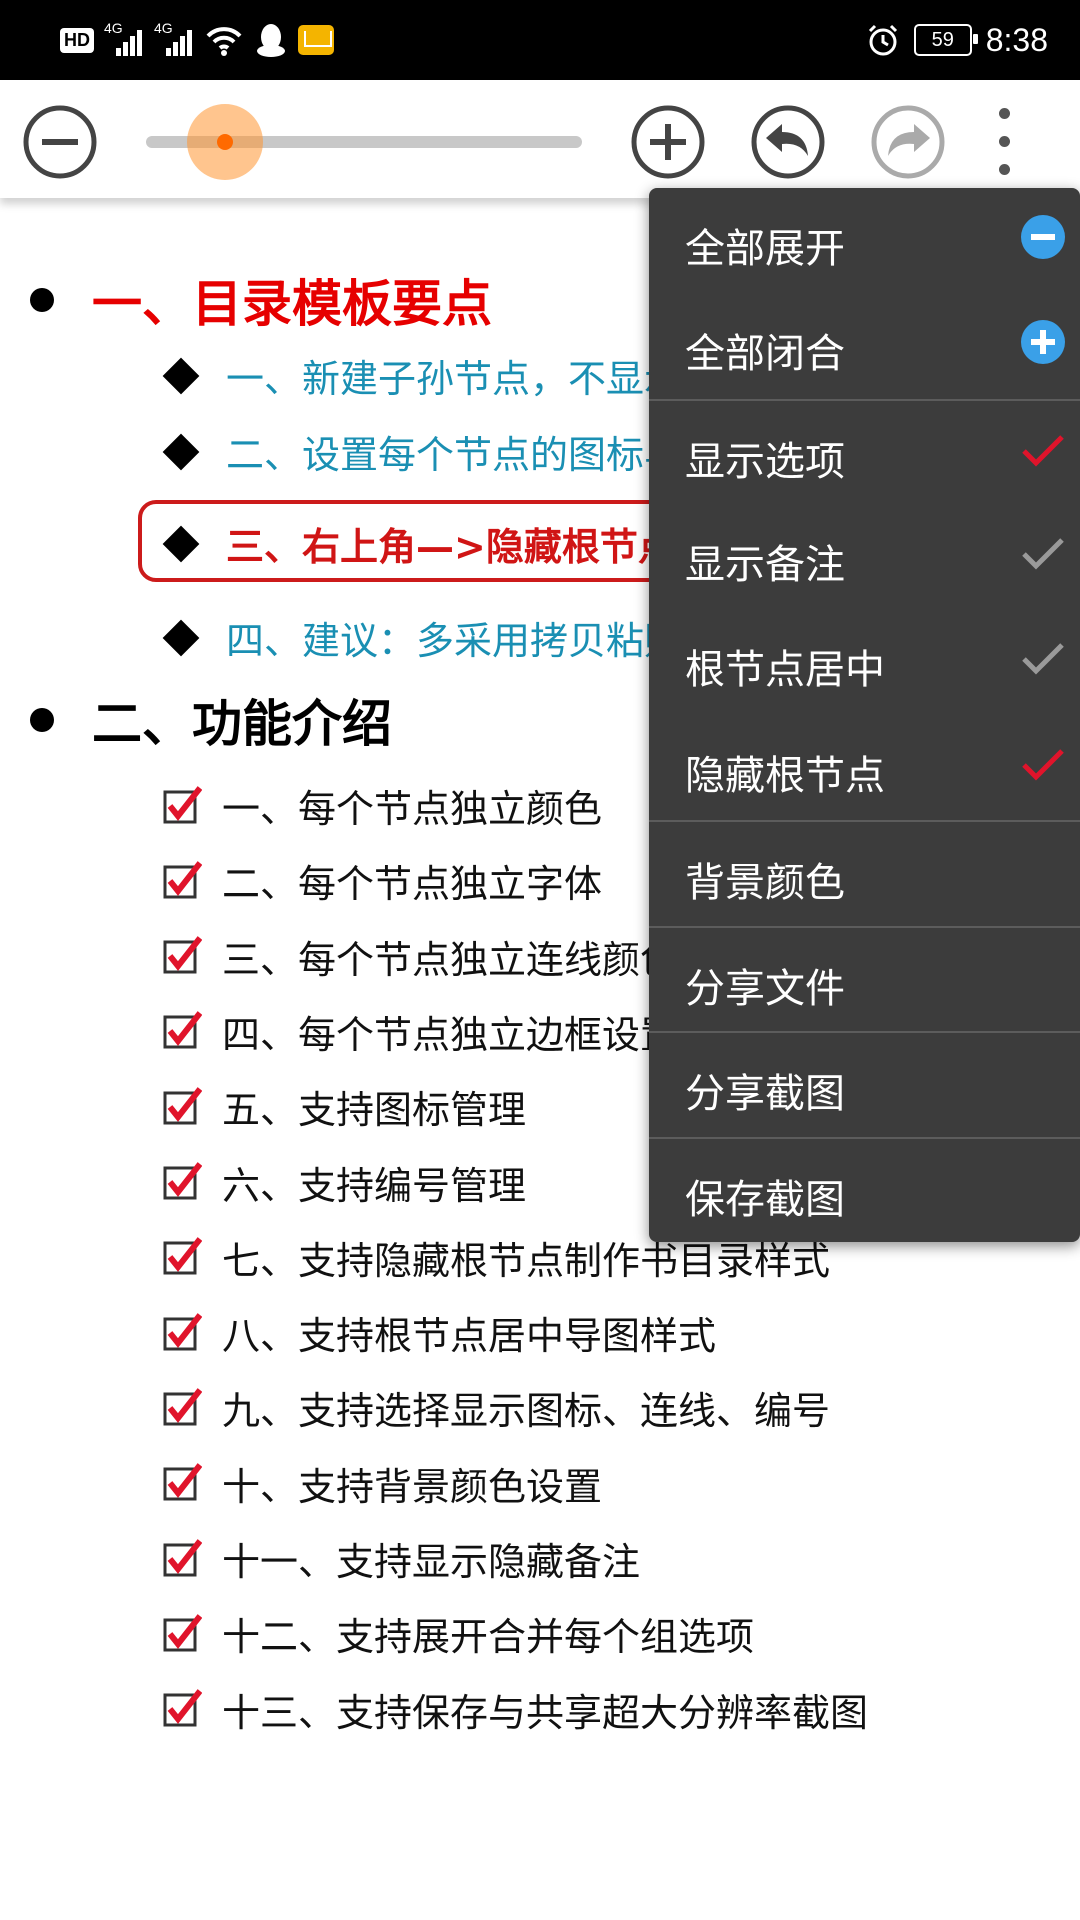 The width and height of the screenshot is (1080, 1920). Describe the element at coordinates (412, 809) in the screenshot. I see `feature-label: 一、每个节点独立颜色` at that location.